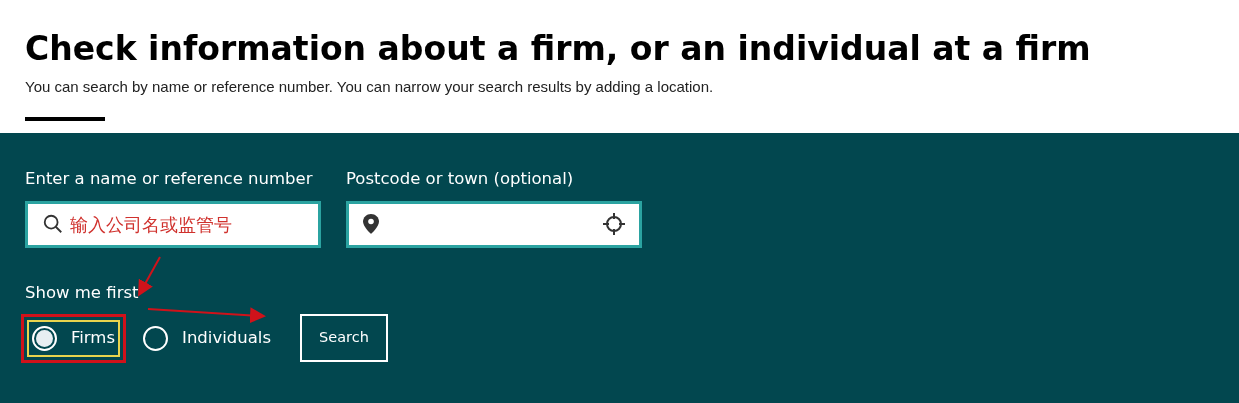  I want to click on location-pin-icon, so click(371, 224).